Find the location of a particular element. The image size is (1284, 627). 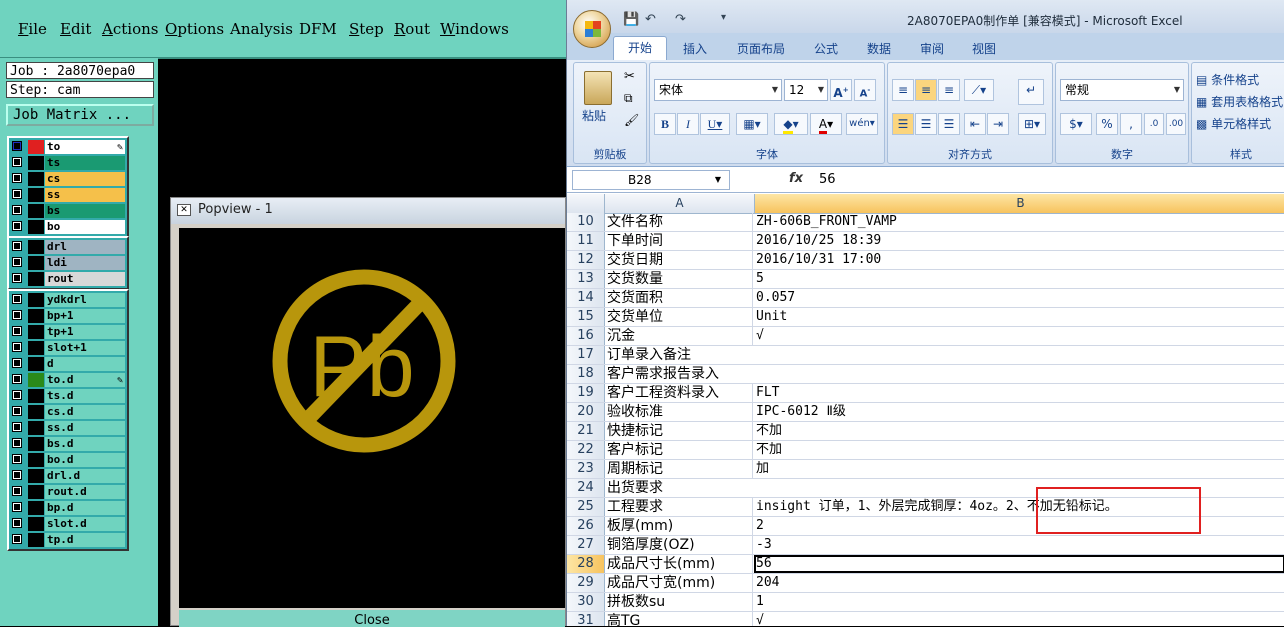

cell-a: 订单录入备注 is located at coordinates (679, 355).